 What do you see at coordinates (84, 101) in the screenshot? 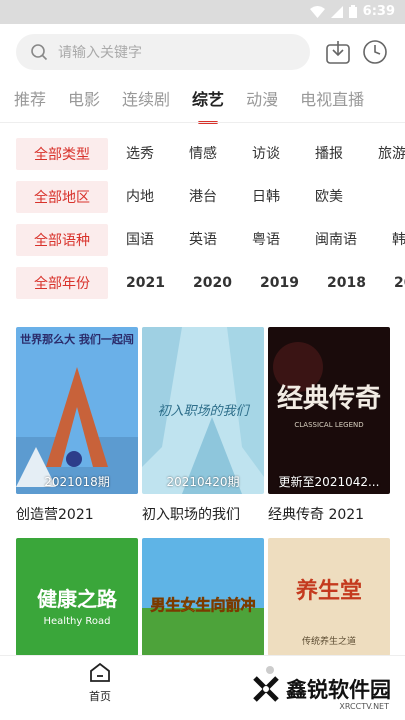
I see `tab-movie: 电影` at bounding box center [84, 101].